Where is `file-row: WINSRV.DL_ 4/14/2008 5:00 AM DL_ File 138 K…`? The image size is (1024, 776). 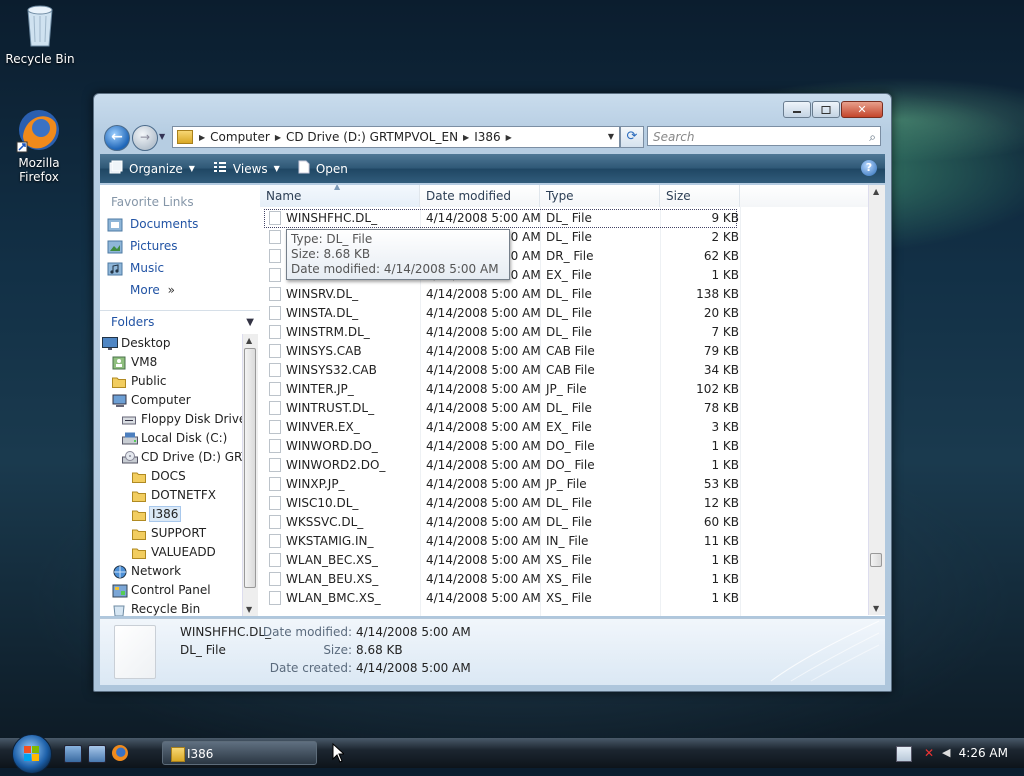
file-row: WINSRV.DL_ 4/14/2008 5:00 AM DL_ File 138 K… is located at coordinates (564, 294).